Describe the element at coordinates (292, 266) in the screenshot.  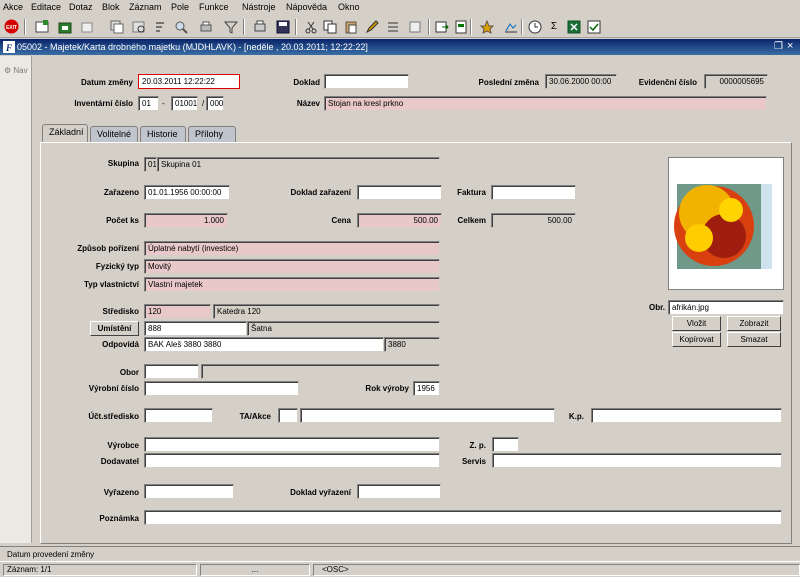
I see `fyzicky-typ-field: Movitý` at that location.